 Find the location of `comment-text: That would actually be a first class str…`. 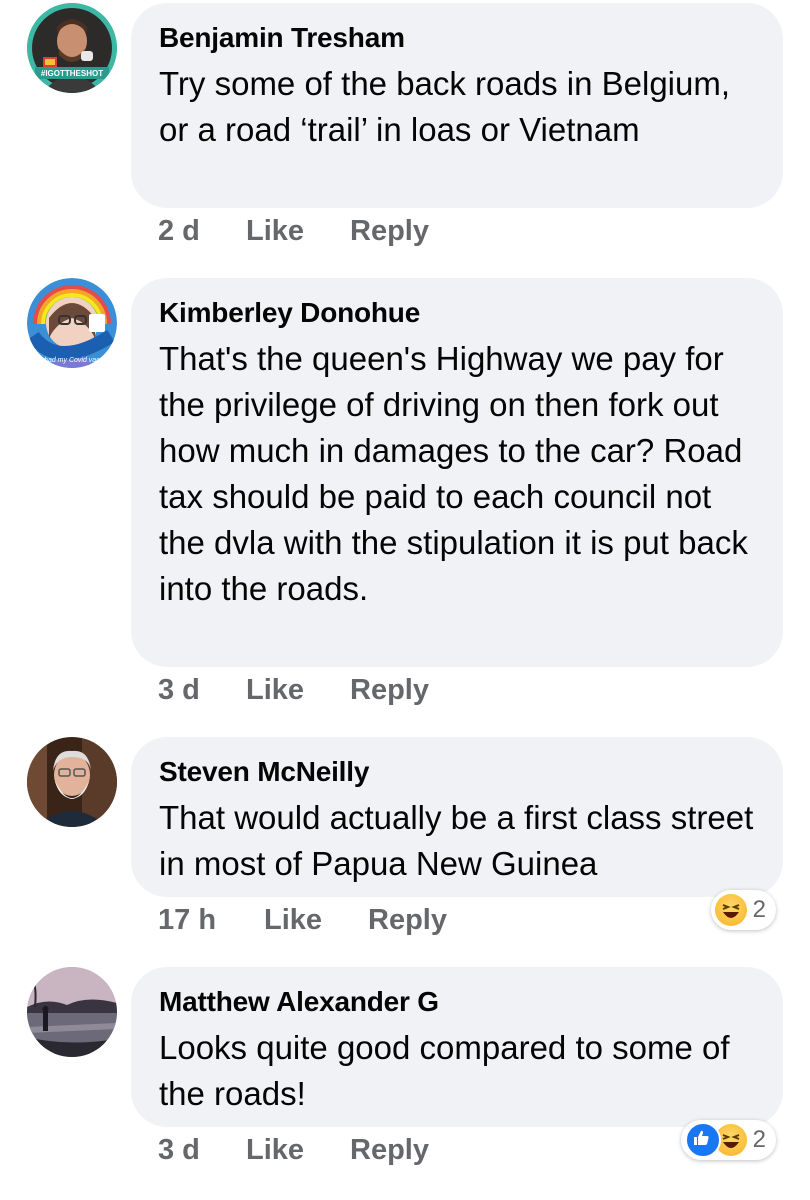

comment-text: That would actually be a first class str… is located at coordinates (456, 840).